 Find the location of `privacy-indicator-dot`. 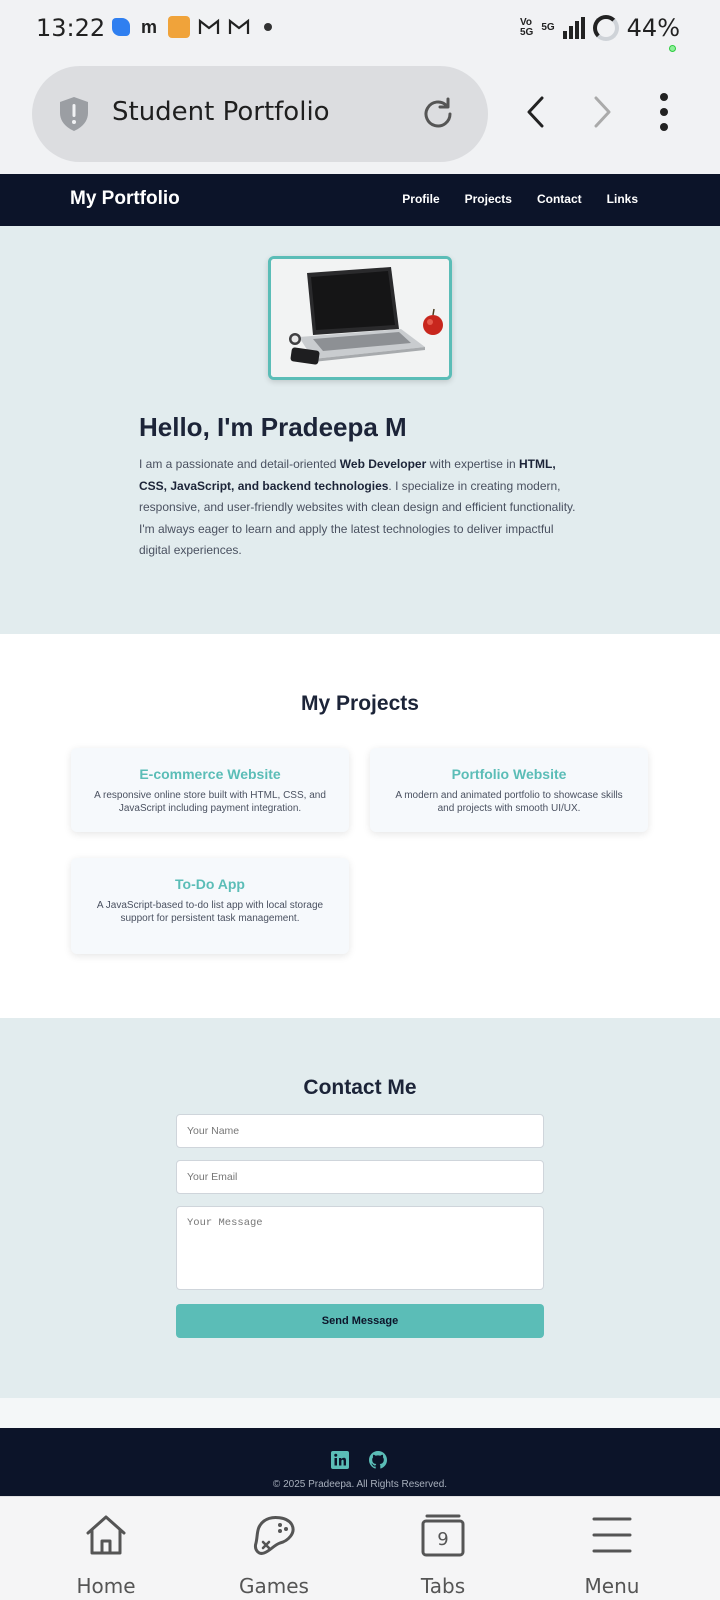

privacy-indicator-dot is located at coordinates (672, 48).